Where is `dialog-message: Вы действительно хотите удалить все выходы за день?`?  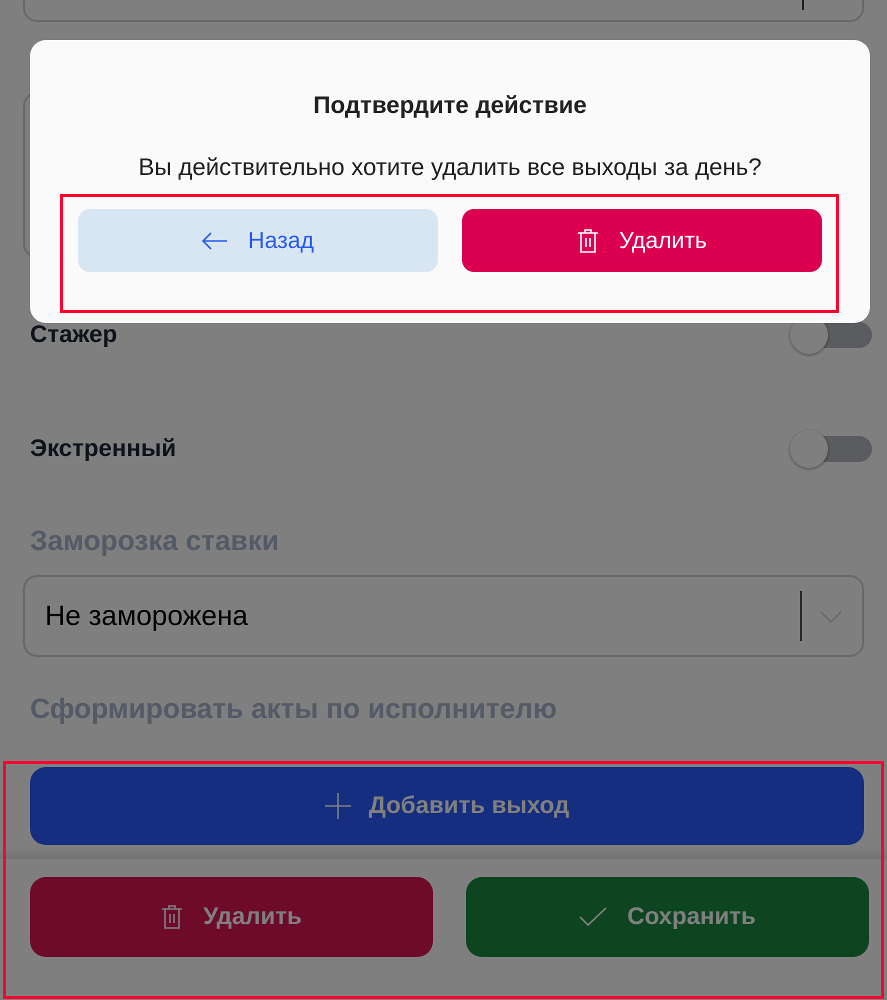 dialog-message: Вы действительно хотите удалить все выходы за день? is located at coordinates (450, 168).